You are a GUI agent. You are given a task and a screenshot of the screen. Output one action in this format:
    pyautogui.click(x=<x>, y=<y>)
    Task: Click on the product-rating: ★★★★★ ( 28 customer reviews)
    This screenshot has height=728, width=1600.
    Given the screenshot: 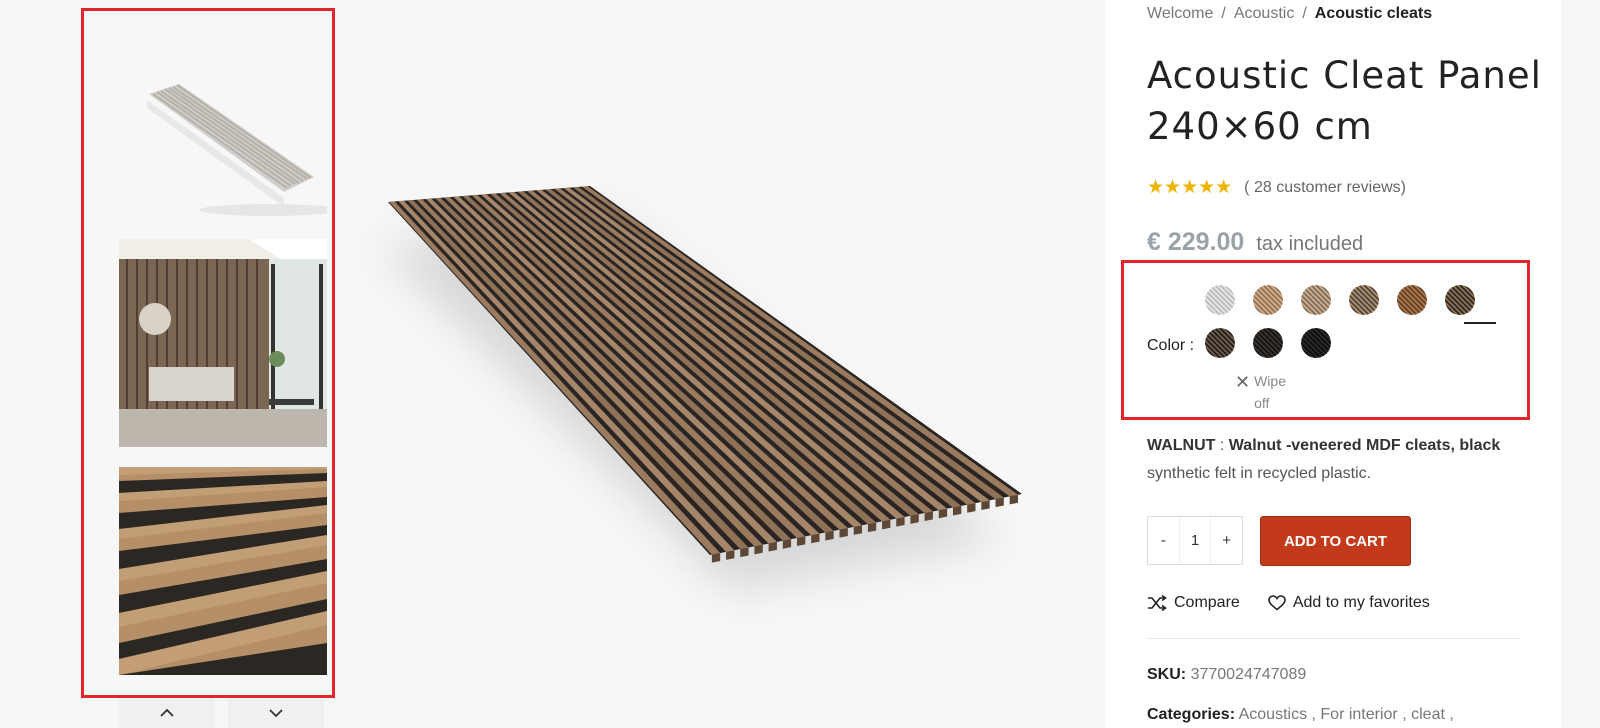 What is the action you would take?
    pyautogui.click(x=1276, y=187)
    